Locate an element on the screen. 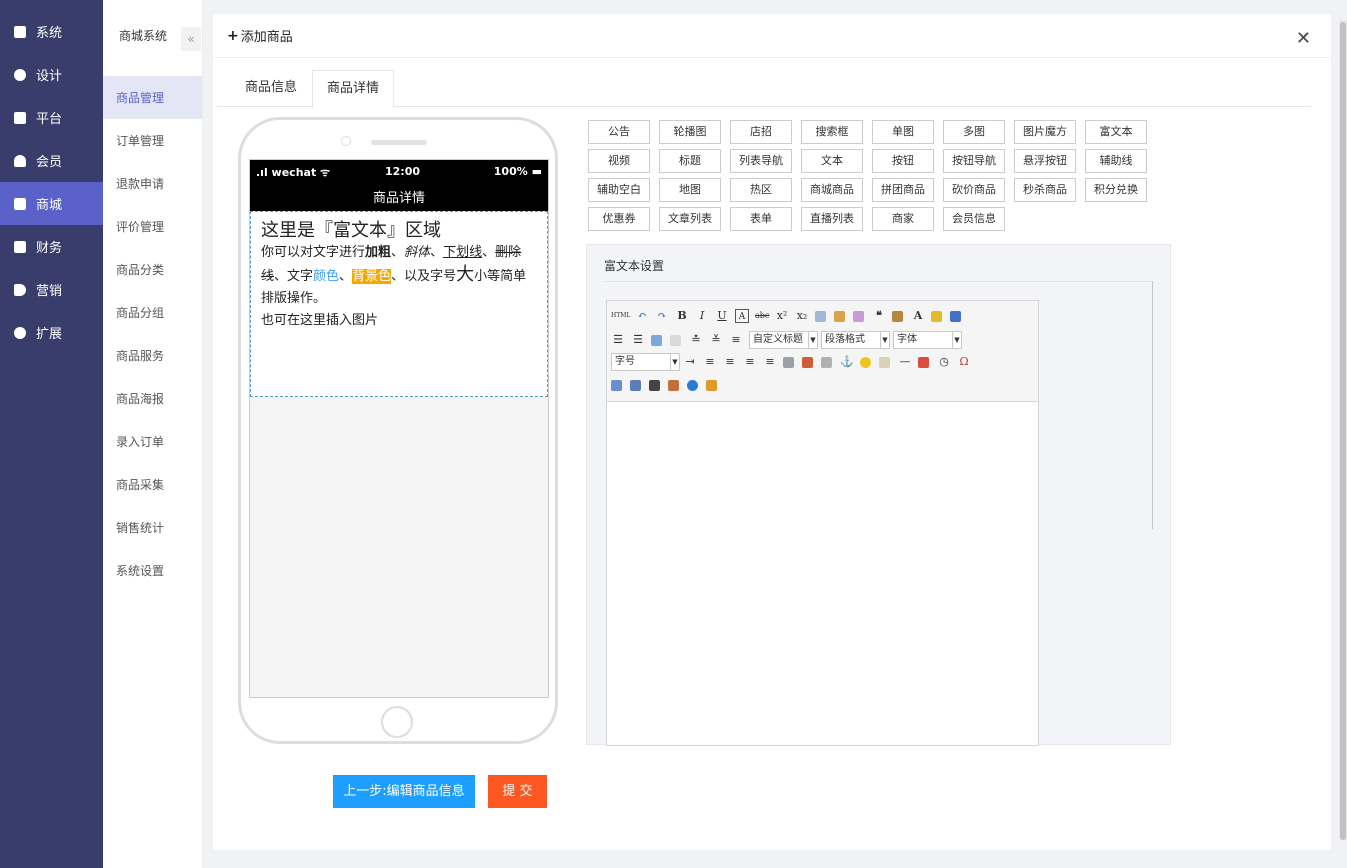  font-color-icon: A is located at coordinates (918, 316).